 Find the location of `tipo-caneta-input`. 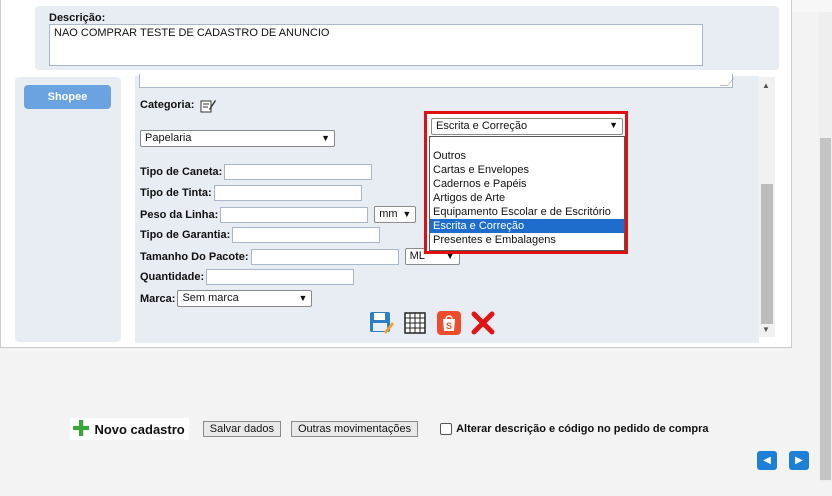

tipo-caneta-input is located at coordinates (298, 172).